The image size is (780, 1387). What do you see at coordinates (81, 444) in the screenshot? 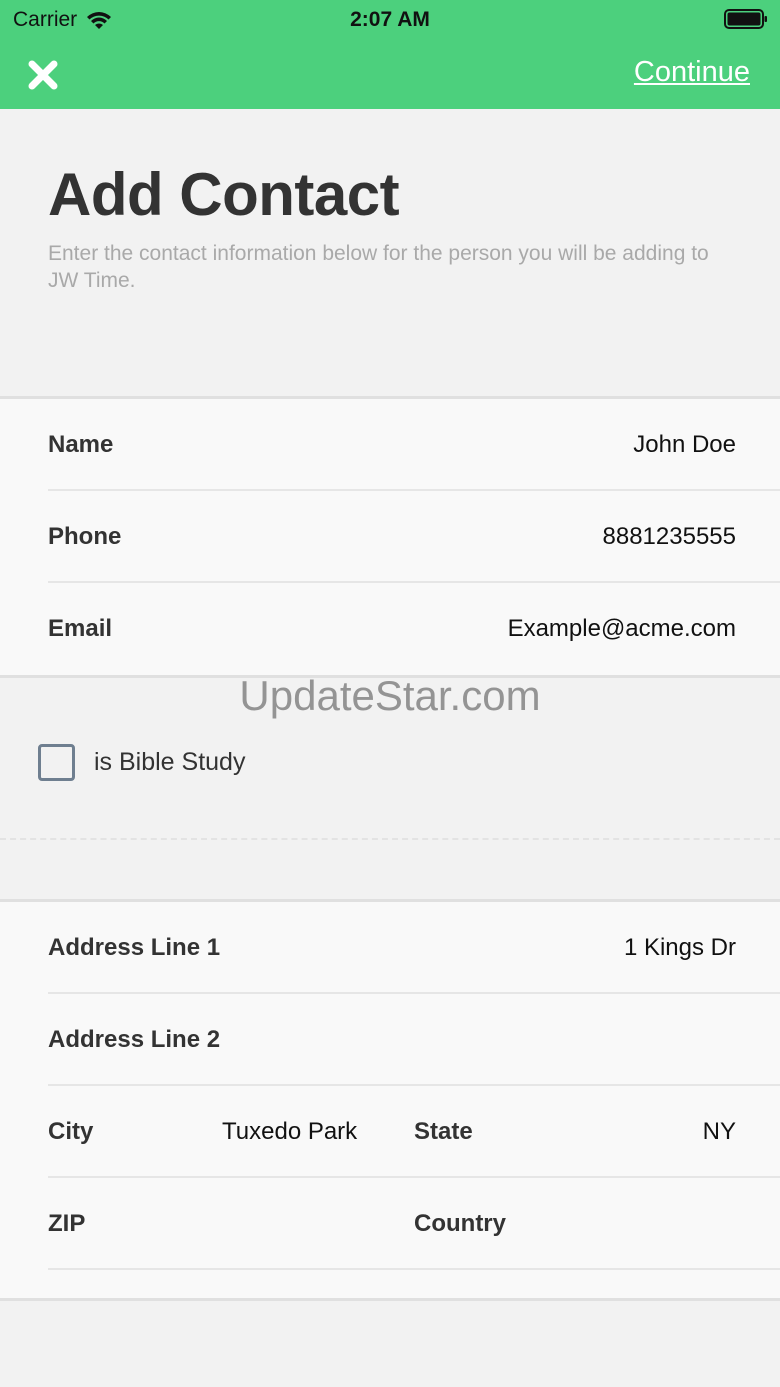
I see `name-label: Name` at bounding box center [81, 444].